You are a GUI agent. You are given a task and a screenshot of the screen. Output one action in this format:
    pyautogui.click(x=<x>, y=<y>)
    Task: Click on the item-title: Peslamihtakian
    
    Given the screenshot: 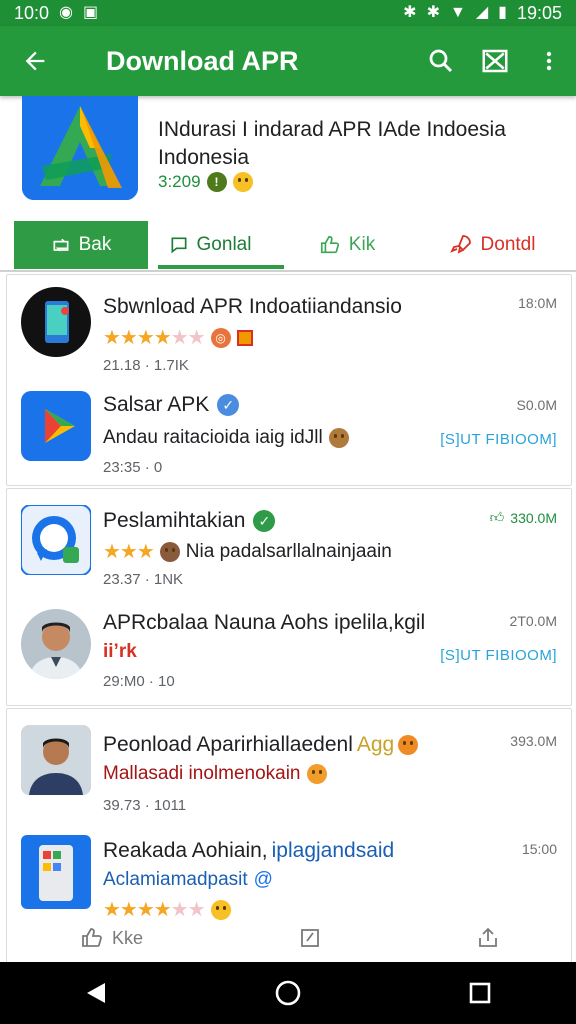 What is the action you would take?
    pyautogui.click(x=174, y=520)
    